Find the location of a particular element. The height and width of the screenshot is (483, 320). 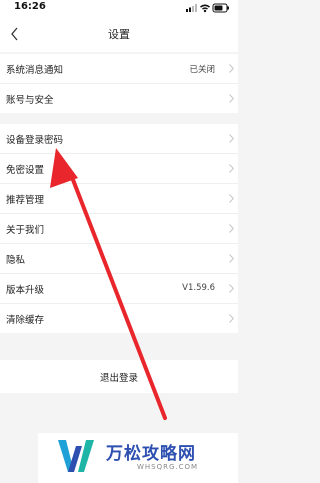

settings-row-system-notification: 系统消息通知 已关闭 is located at coordinates (119, 69).